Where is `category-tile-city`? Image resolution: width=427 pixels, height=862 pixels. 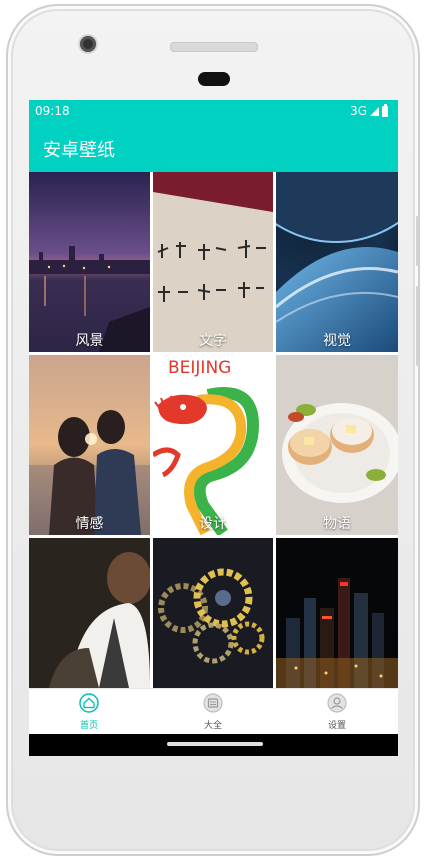
category-tile-city is located at coordinates (337, 613).